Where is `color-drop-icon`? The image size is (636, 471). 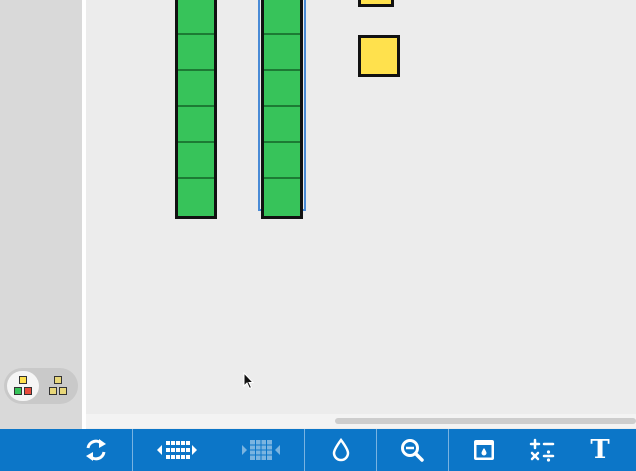
color-drop-icon is located at coordinates (340, 450).